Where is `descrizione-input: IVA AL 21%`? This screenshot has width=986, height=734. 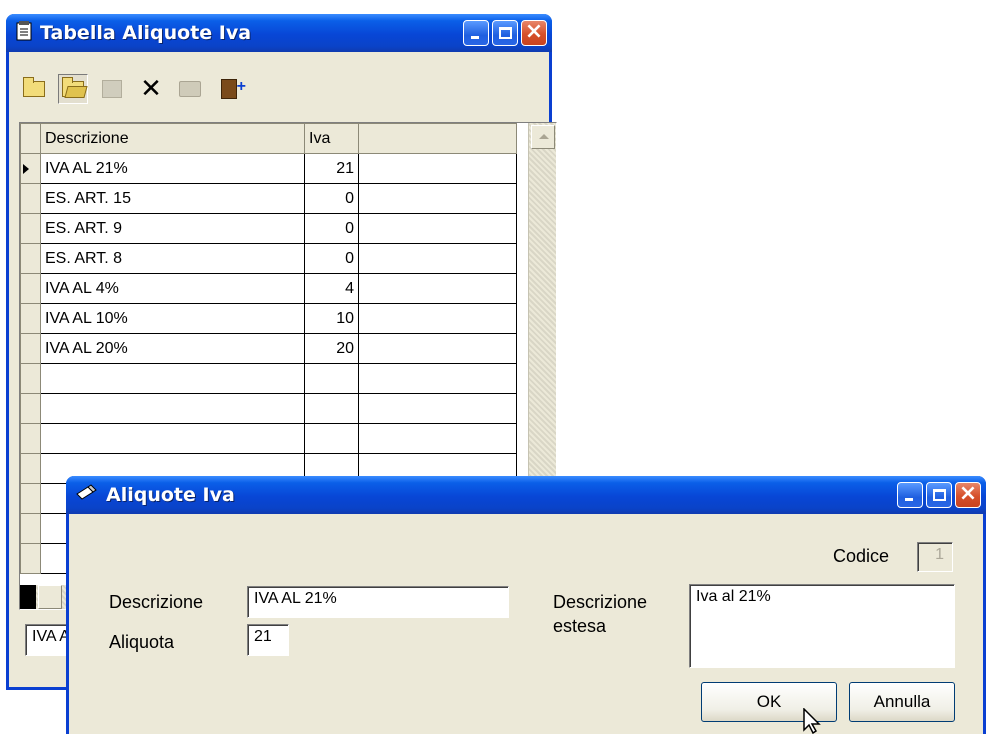
descrizione-input: IVA AL 21% is located at coordinates (378, 602).